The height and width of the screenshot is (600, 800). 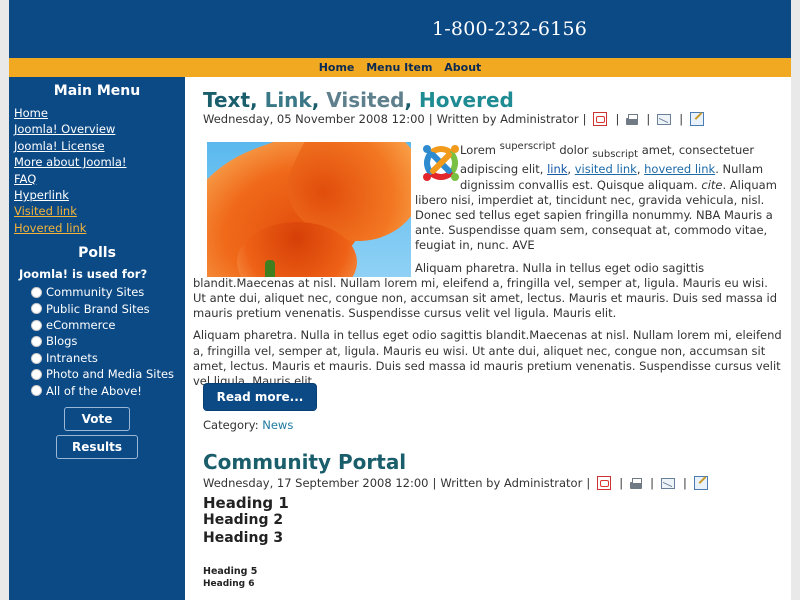 What do you see at coordinates (316, 483) in the screenshot?
I see `article-date: Wednesday, 17 September 2008 12:00` at bounding box center [316, 483].